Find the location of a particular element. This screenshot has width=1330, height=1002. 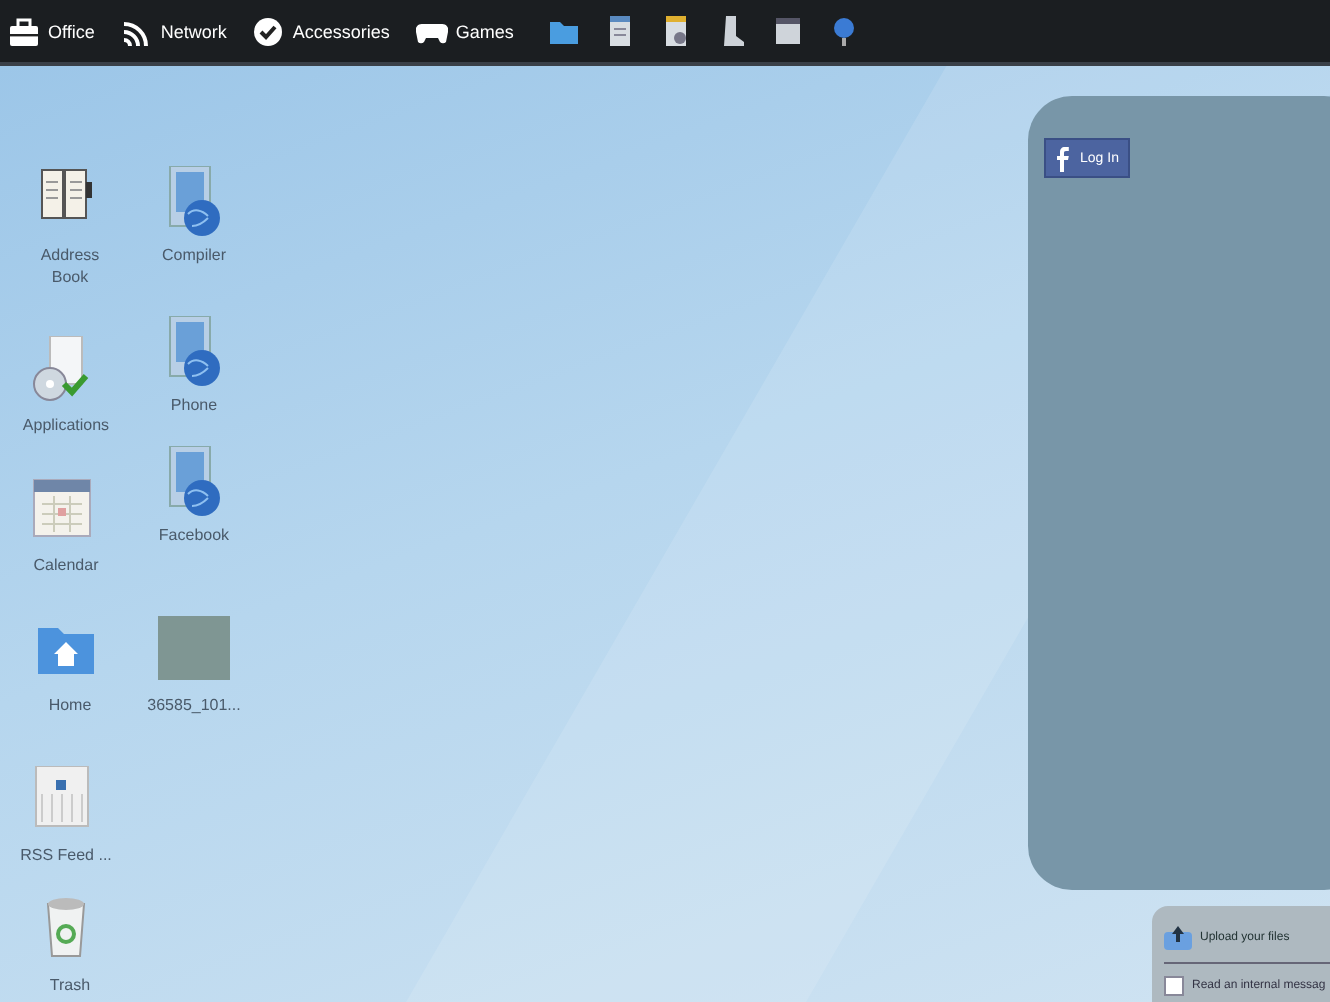

icon-label: Facebook is located at coordinates (194, 535).